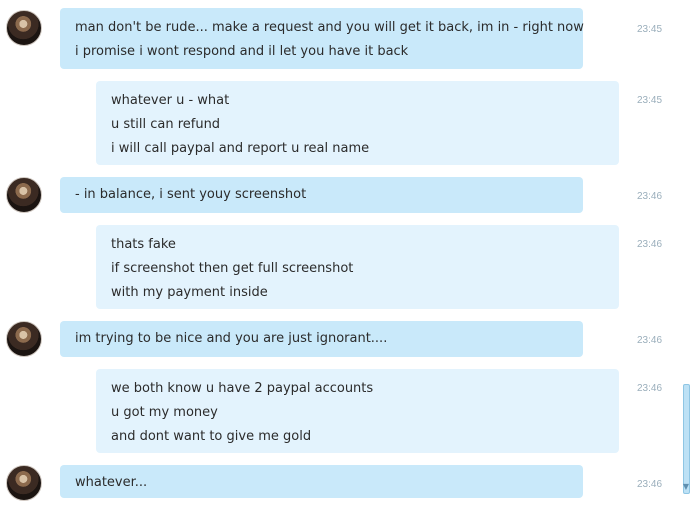  I want to click on message-text: - in balance, i sent youy screenshot, so click(191, 194).